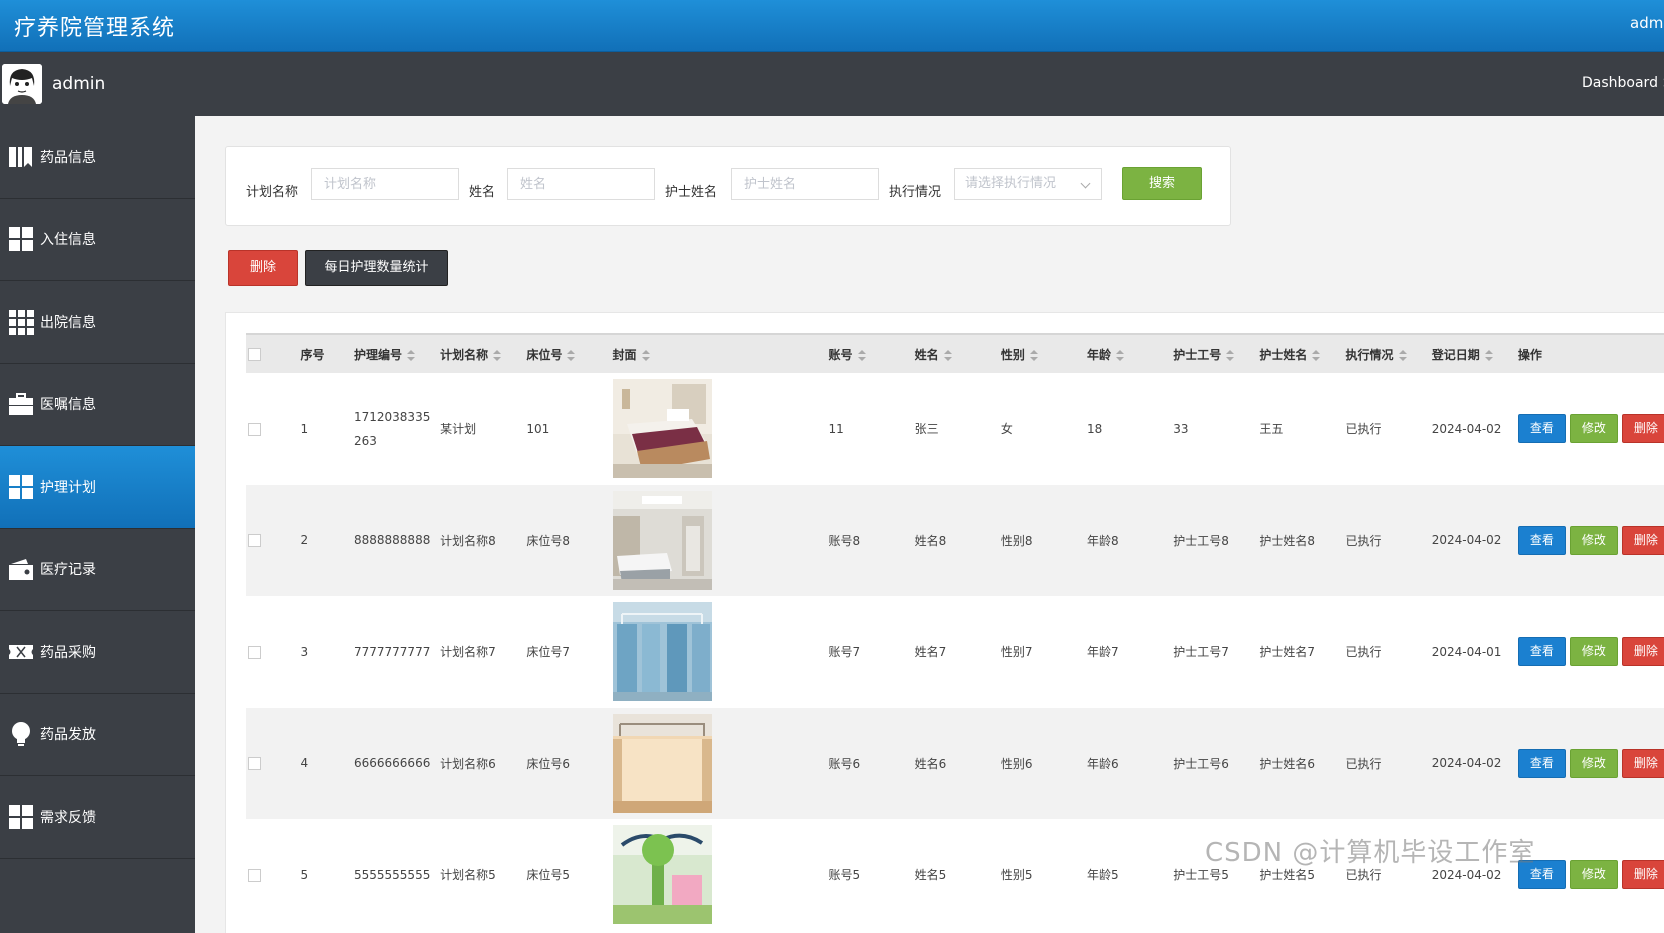 Image resolution: width=1664 pixels, height=933 pixels. What do you see at coordinates (1647, 23) in the screenshot?
I see `top-user-menu: admin` at bounding box center [1647, 23].